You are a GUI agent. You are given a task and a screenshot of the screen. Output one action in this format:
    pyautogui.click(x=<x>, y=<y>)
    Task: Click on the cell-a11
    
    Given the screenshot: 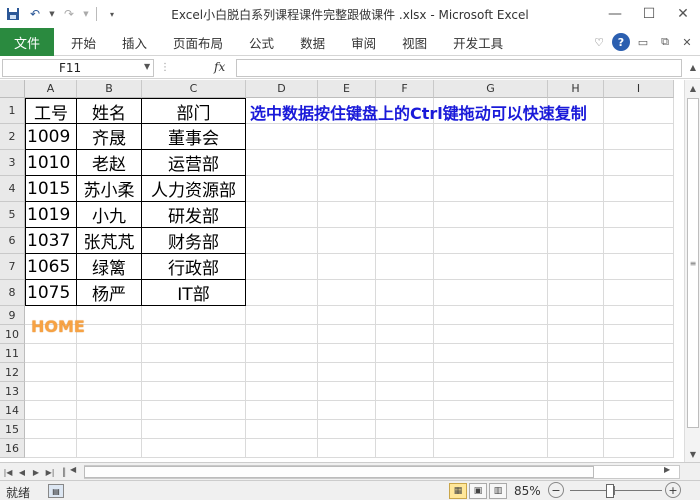 What is the action you would take?
    pyautogui.click(x=51, y=353)
    